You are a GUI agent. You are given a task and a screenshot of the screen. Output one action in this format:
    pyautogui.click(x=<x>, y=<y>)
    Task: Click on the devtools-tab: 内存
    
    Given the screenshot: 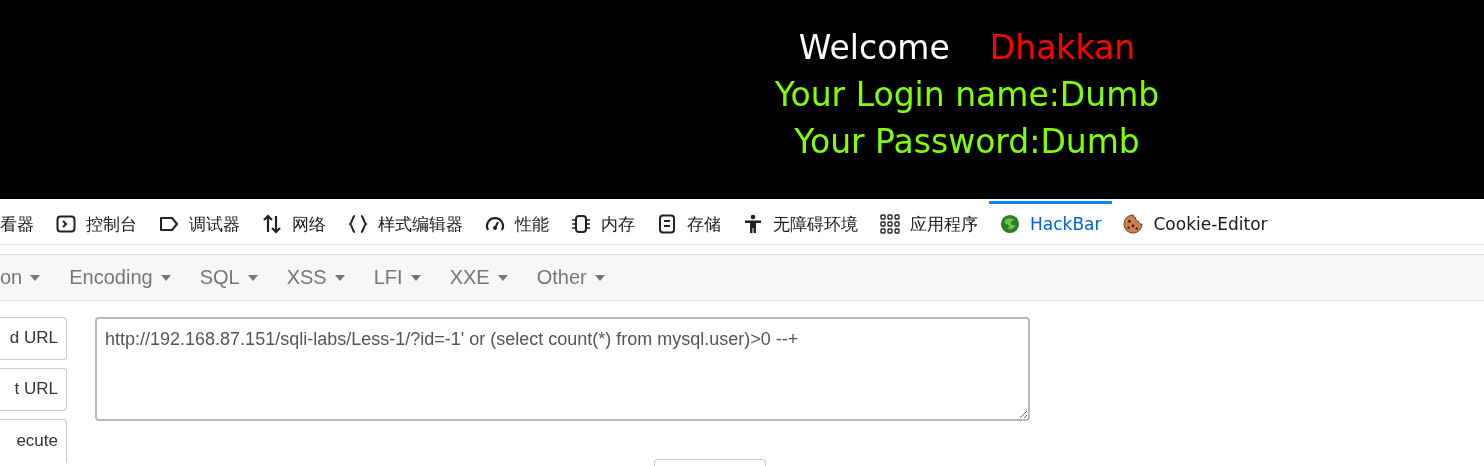 What is the action you would take?
    pyautogui.click(x=603, y=222)
    